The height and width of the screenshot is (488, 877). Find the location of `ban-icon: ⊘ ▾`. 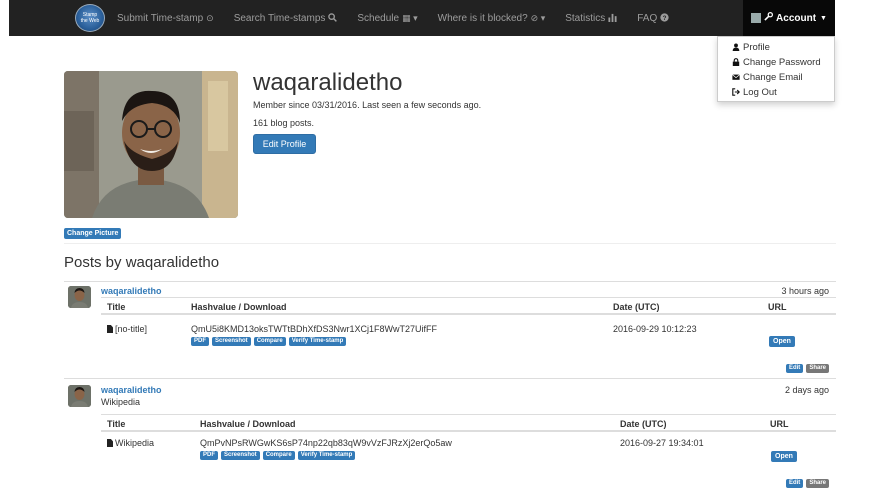

ban-icon: ⊘ ▾ is located at coordinates (538, 17).